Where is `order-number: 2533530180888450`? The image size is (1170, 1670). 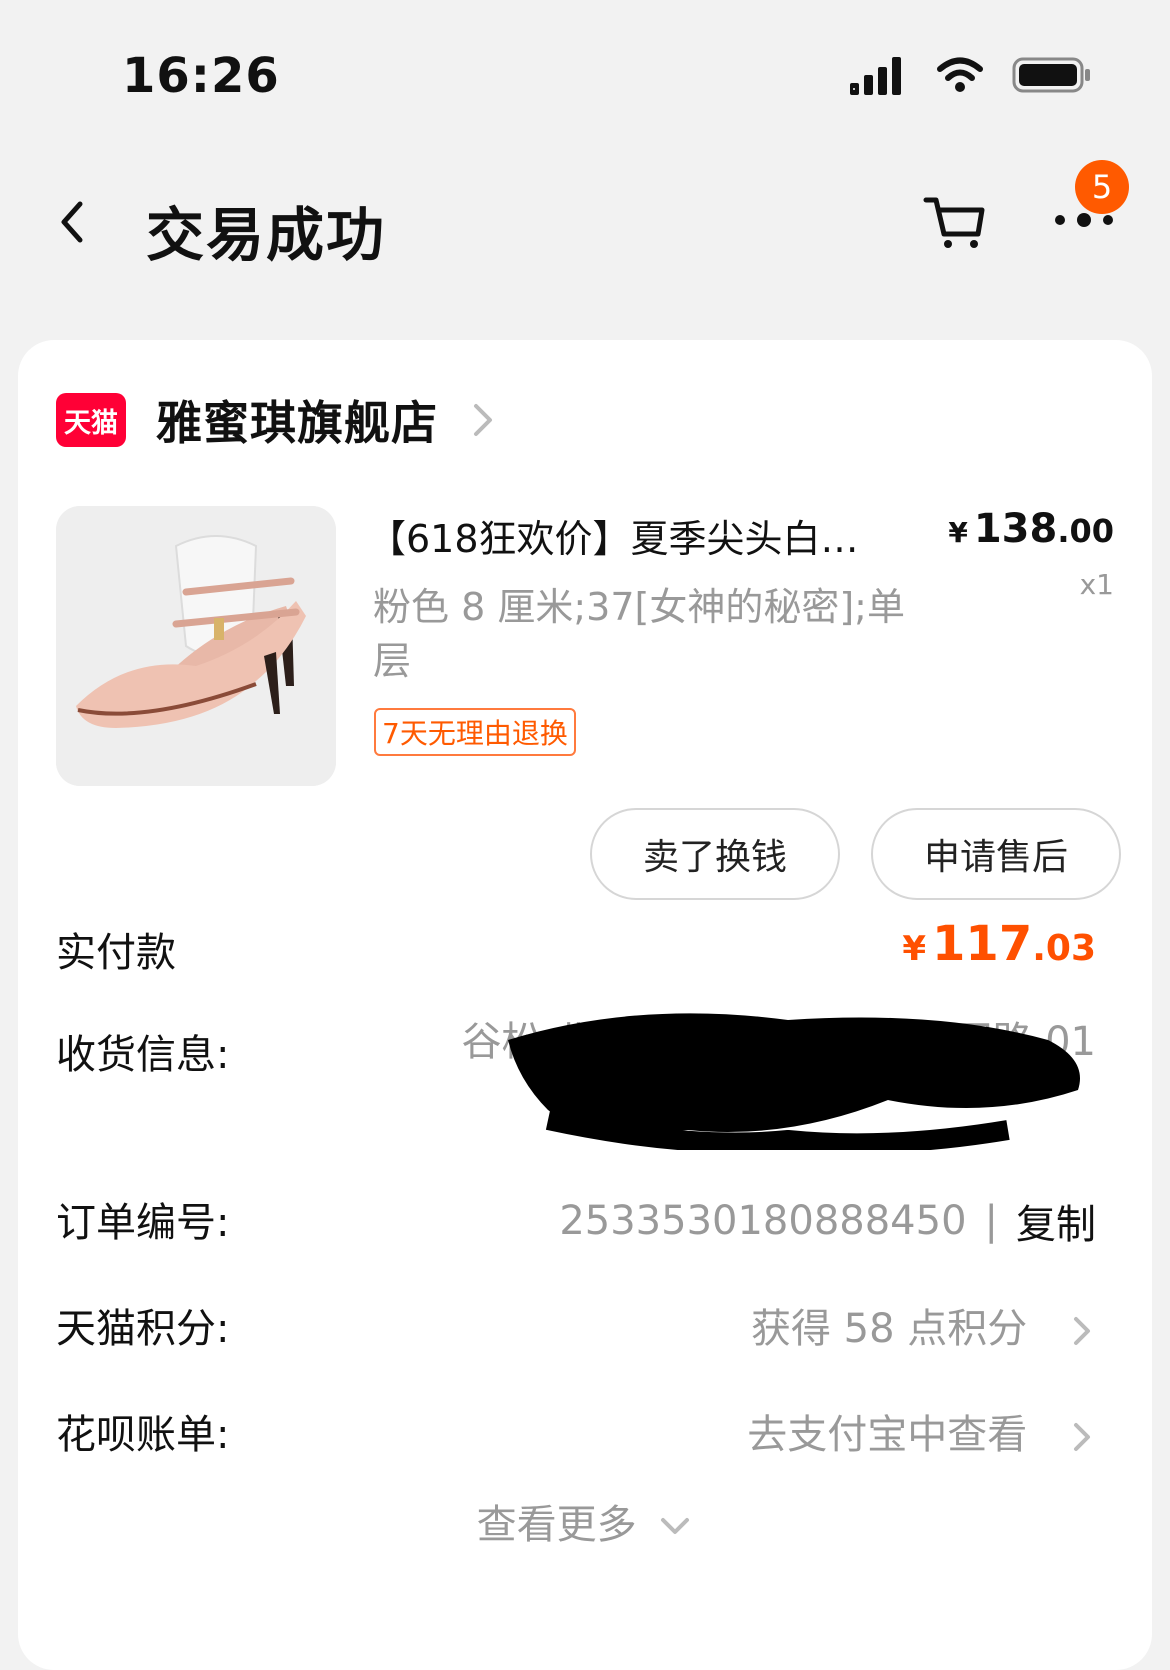
order-number: 2533530180888450 is located at coordinates (763, 1221).